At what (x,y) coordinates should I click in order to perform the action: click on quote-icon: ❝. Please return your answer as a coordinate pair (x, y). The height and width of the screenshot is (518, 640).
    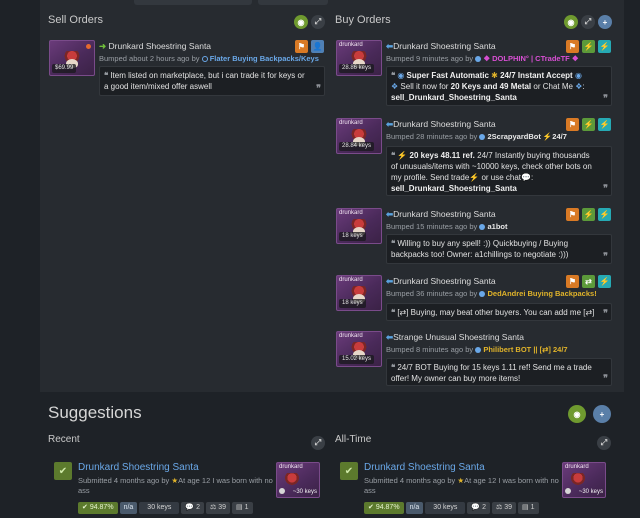
    Looking at the image, I should click on (393, 312).